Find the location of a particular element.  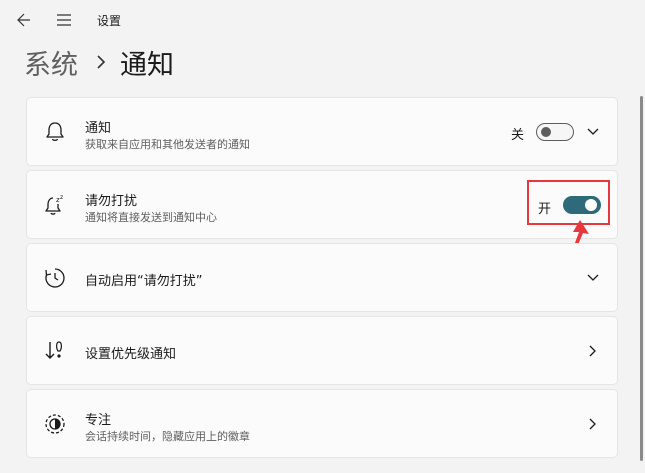

priority-icon is located at coordinates (55, 351).